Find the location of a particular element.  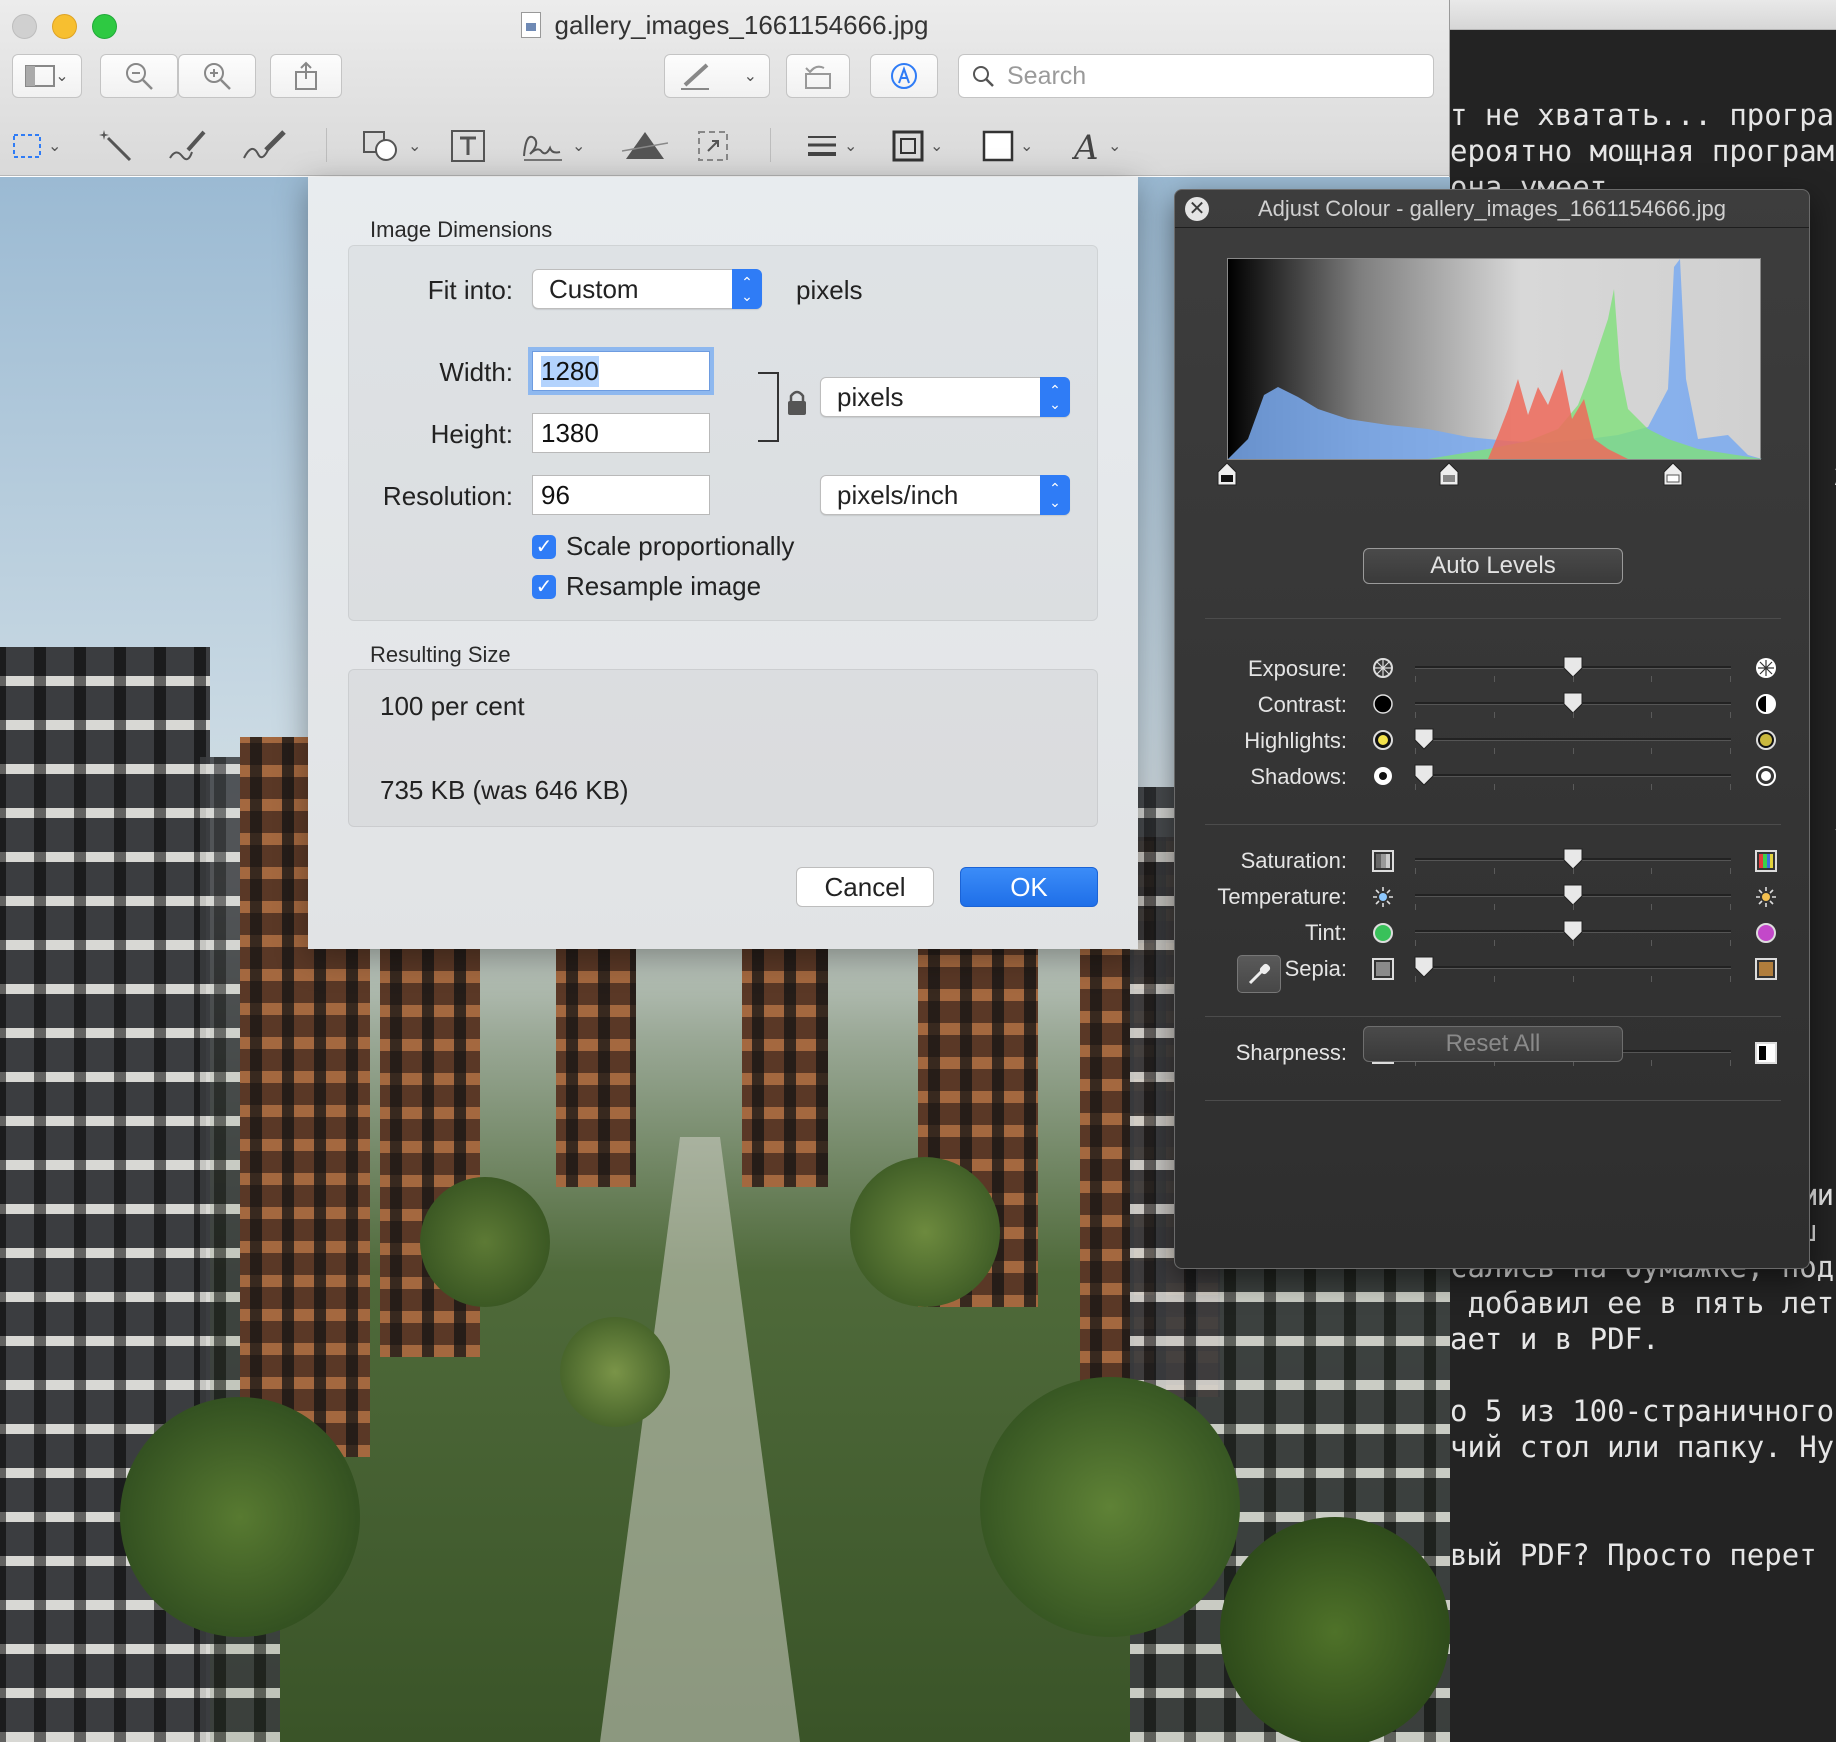

exposure-thumb is located at coordinates (1573, 667).